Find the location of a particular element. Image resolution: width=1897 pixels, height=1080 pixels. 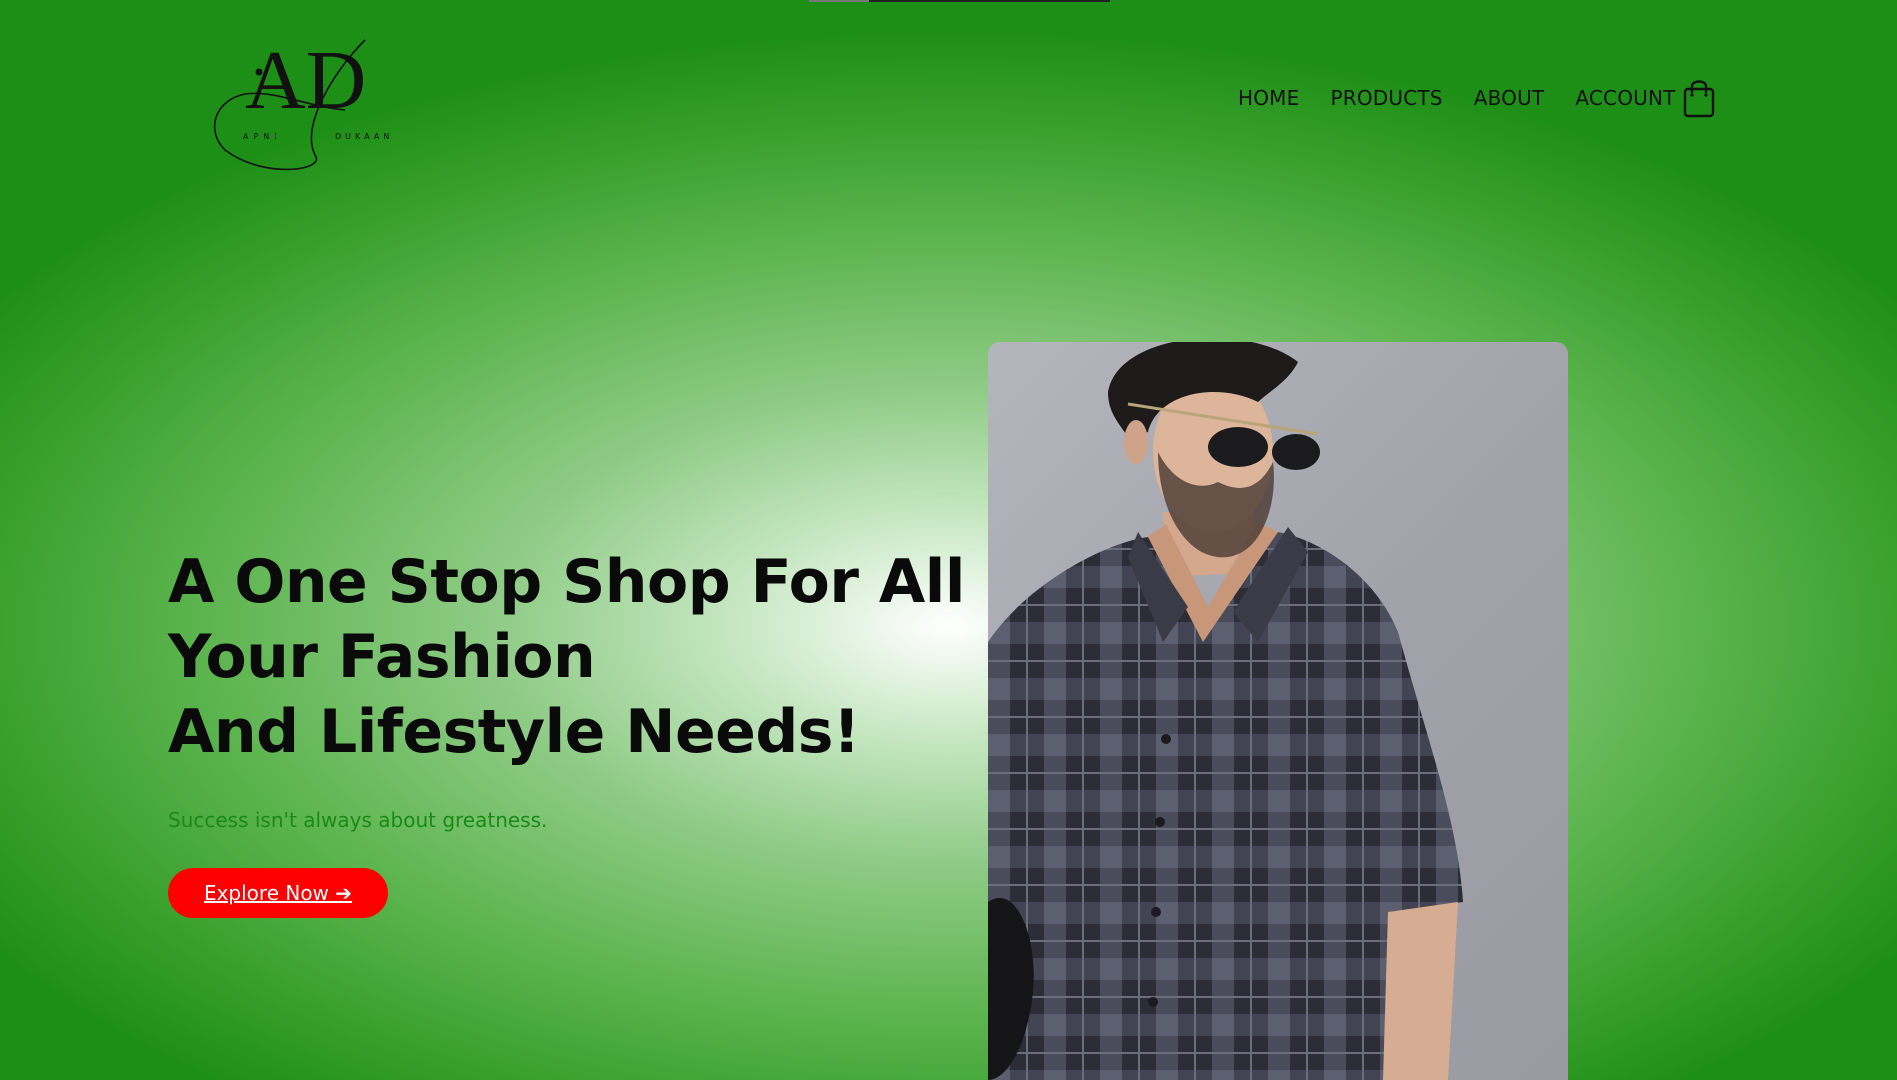

hero-tagline: Success isn't always about greatness. is located at coordinates (358, 820).